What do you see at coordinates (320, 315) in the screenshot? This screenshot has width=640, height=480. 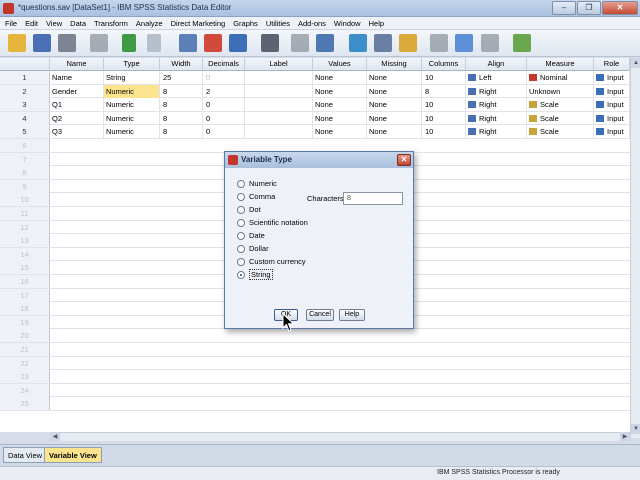 I see `cancel-button: Cancel` at bounding box center [320, 315].